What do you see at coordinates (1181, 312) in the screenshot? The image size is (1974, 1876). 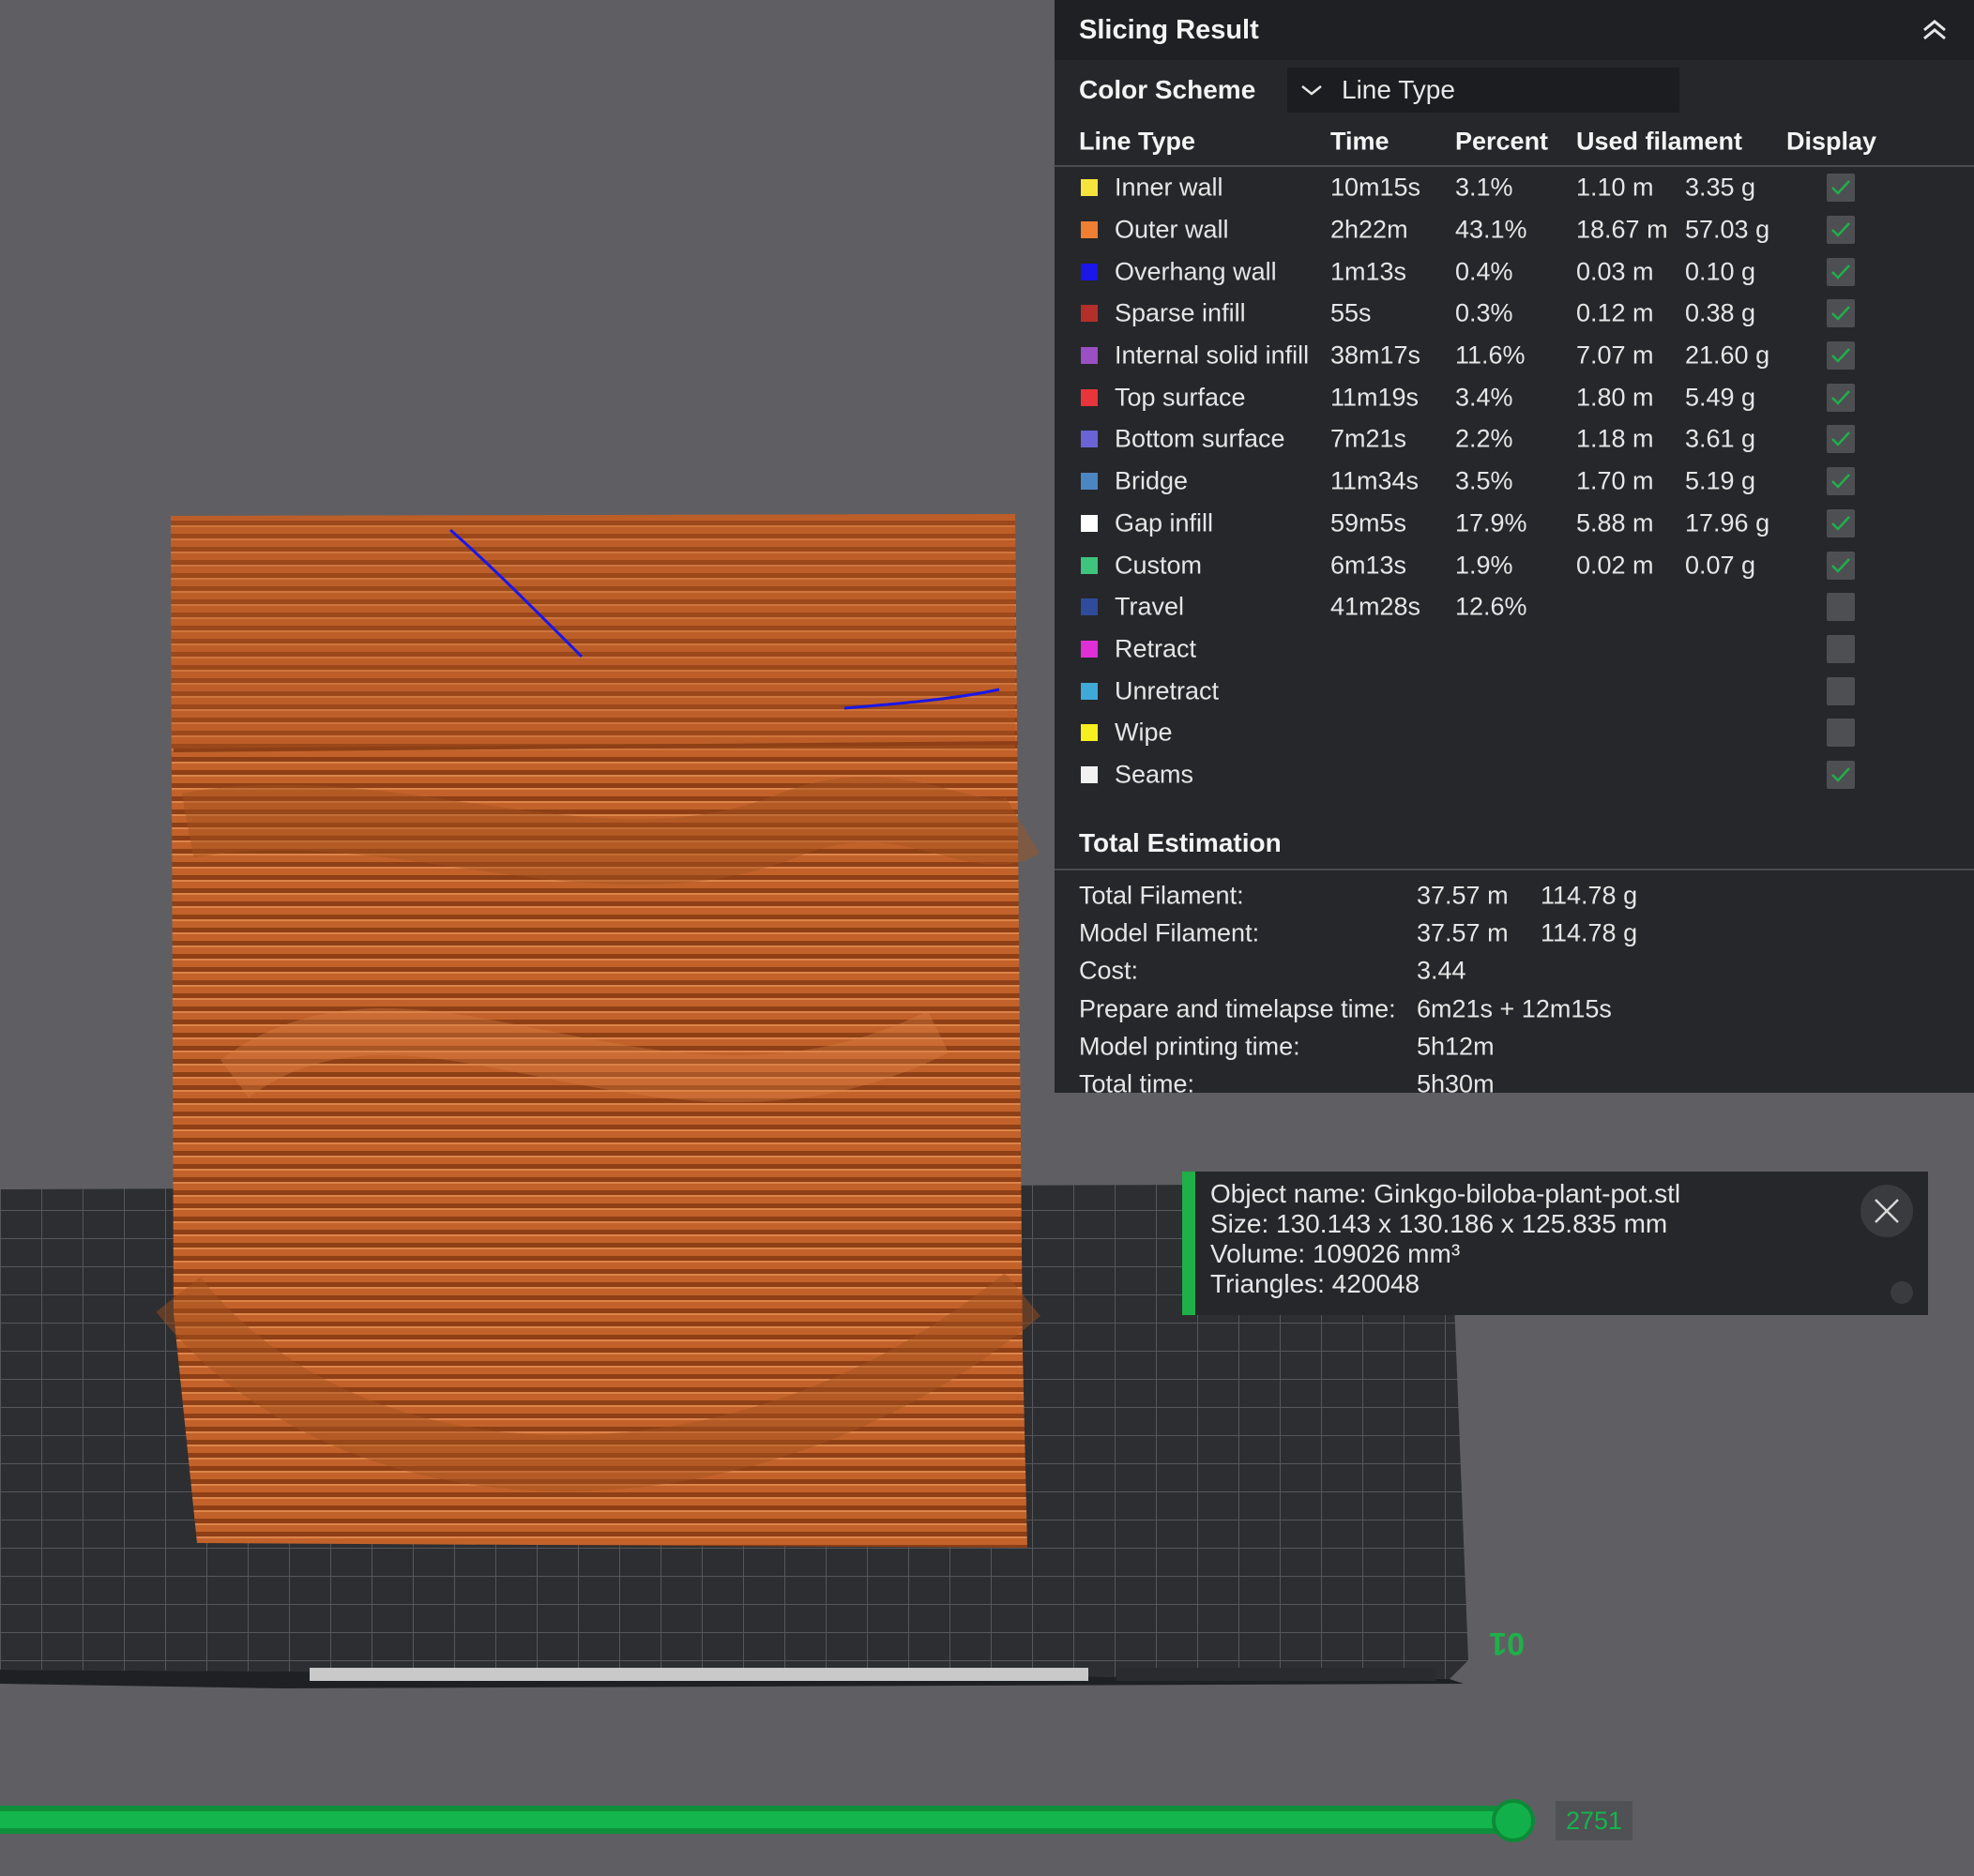 I see `line-type-name: Sparse infill` at bounding box center [1181, 312].